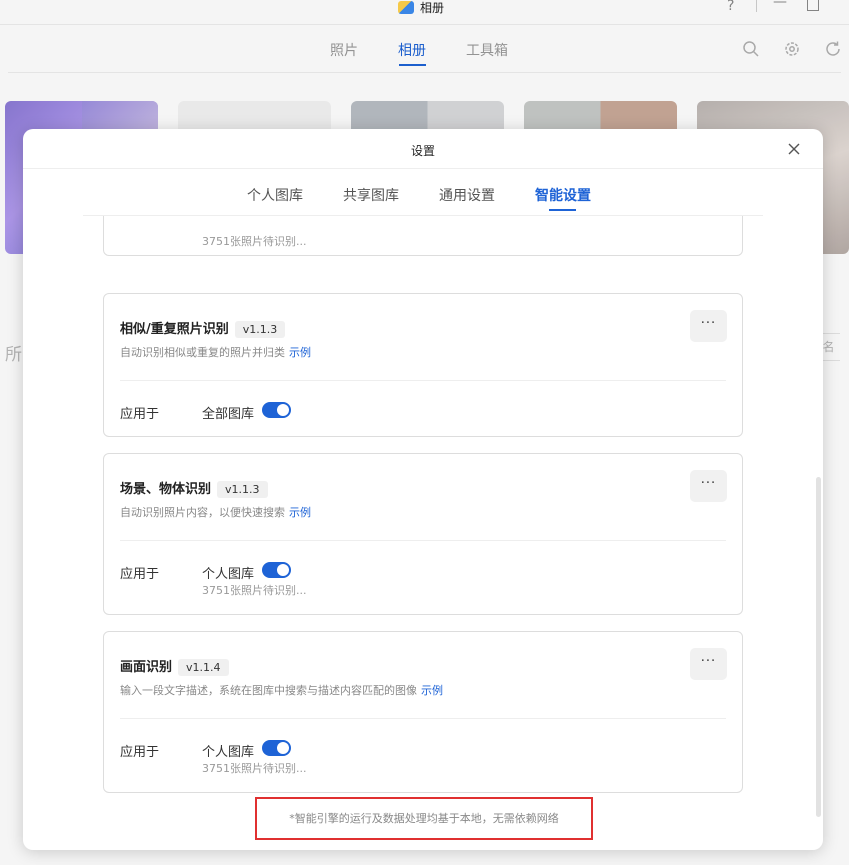  What do you see at coordinates (202, 512) in the screenshot?
I see `feature-description-text: 自动识别照片内容，以便快速搜索` at bounding box center [202, 512].